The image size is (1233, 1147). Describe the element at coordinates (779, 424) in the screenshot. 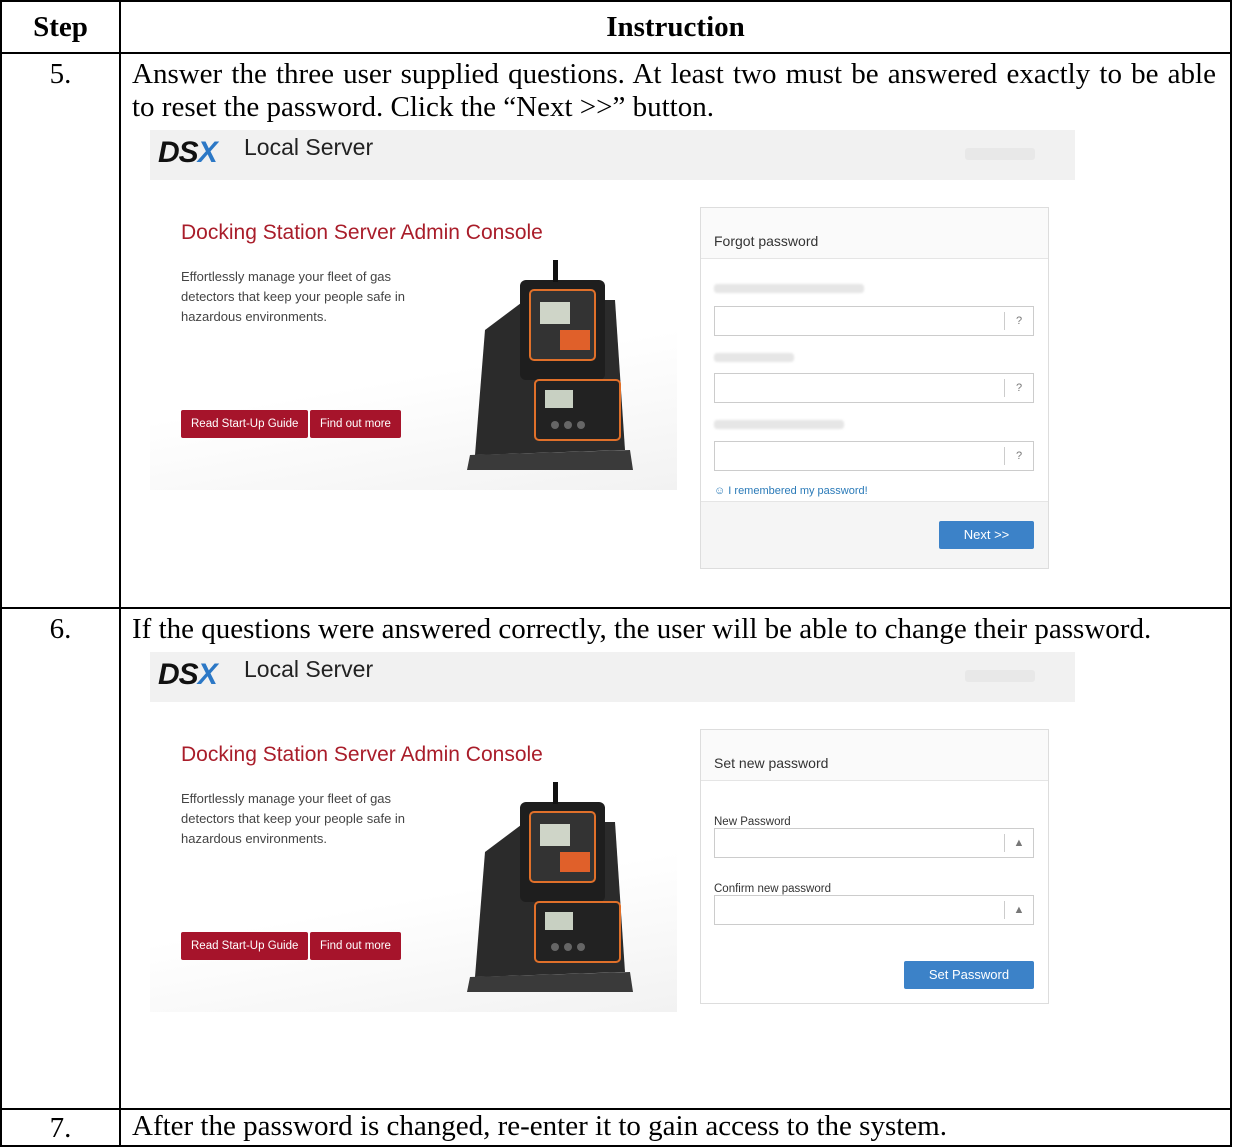

I see `question-3-label` at that location.